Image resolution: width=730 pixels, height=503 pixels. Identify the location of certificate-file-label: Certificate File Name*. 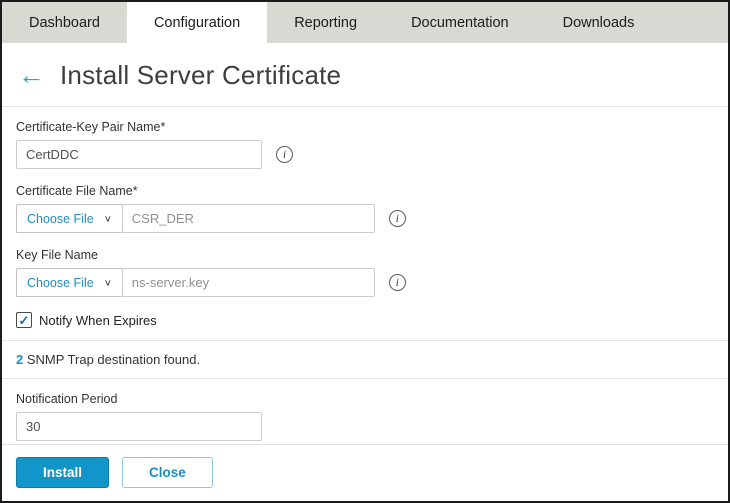
(77, 191).